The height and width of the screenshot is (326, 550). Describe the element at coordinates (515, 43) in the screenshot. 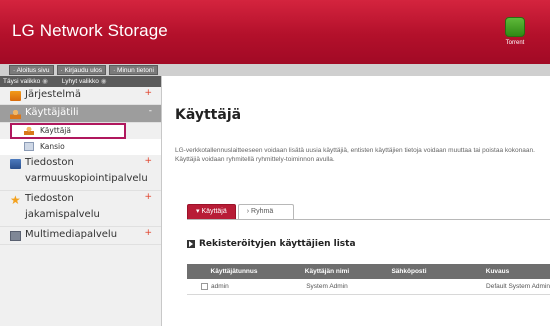

I see `torrent-label: Torrent` at that location.